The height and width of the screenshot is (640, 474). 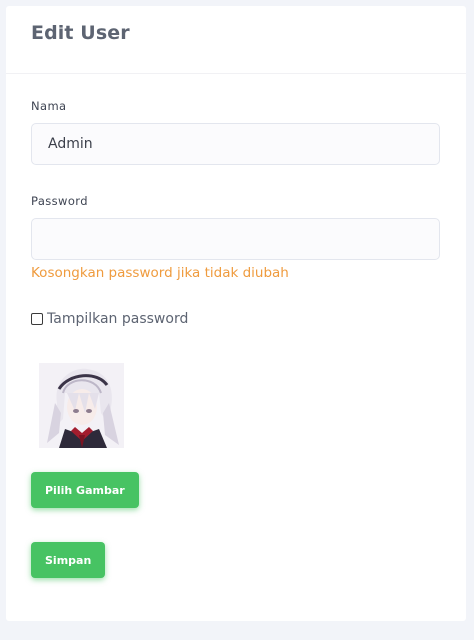 What do you see at coordinates (235, 144) in the screenshot?
I see `name-input` at bounding box center [235, 144].